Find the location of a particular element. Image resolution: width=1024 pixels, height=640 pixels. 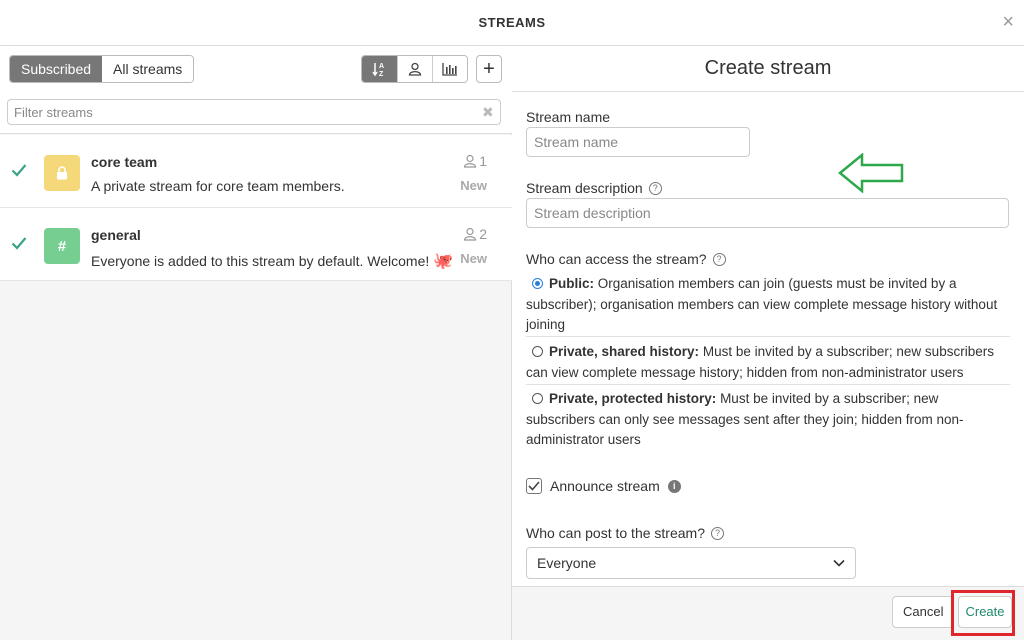

subscriber-count: 1 is located at coordinates (475, 161).